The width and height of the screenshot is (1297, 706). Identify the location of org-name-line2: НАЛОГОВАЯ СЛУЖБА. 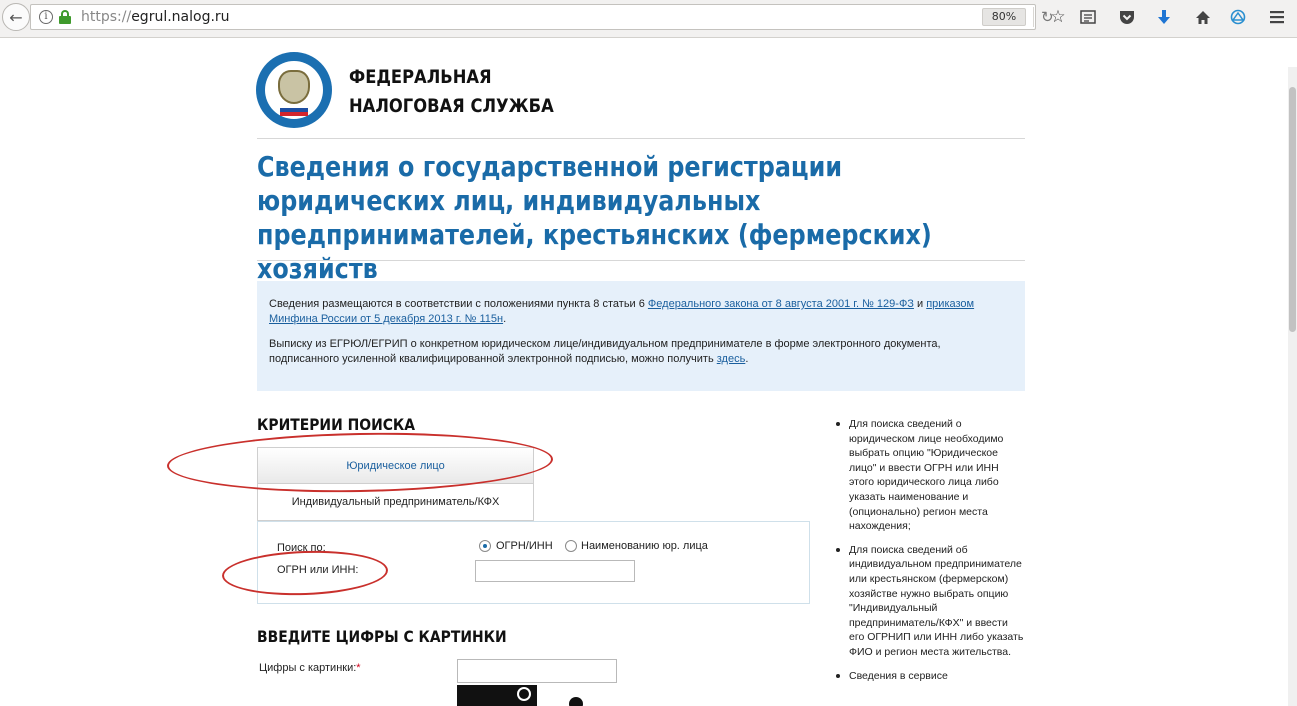
(451, 106).